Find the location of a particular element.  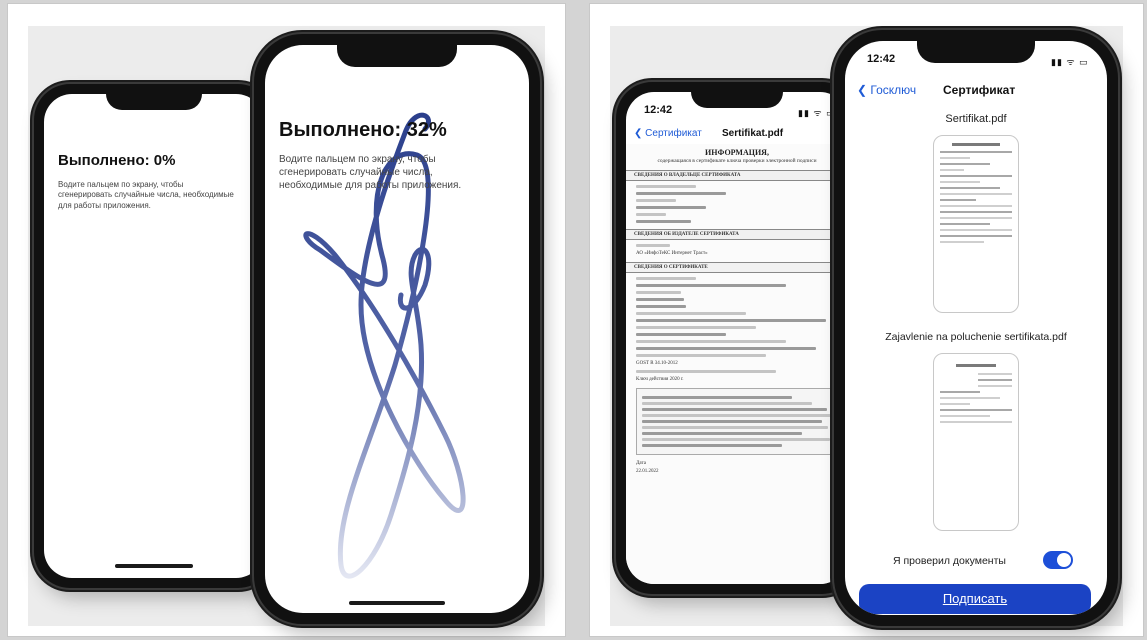

doc-key-usage-text: Ключ действия 2020 г. is located at coordinates (660, 379).